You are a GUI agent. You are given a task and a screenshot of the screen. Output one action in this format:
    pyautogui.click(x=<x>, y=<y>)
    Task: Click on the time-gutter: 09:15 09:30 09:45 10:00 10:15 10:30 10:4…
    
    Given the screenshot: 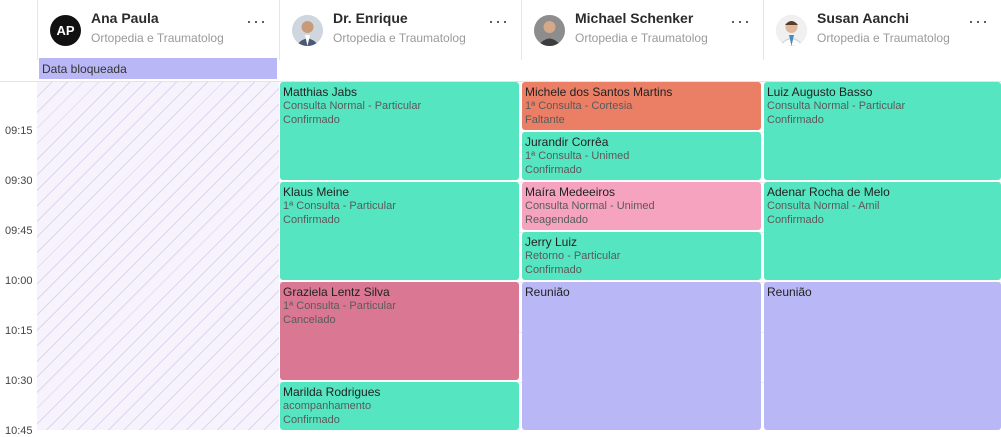 What is the action you would take?
    pyautogui.click(x=18, y=248)
    